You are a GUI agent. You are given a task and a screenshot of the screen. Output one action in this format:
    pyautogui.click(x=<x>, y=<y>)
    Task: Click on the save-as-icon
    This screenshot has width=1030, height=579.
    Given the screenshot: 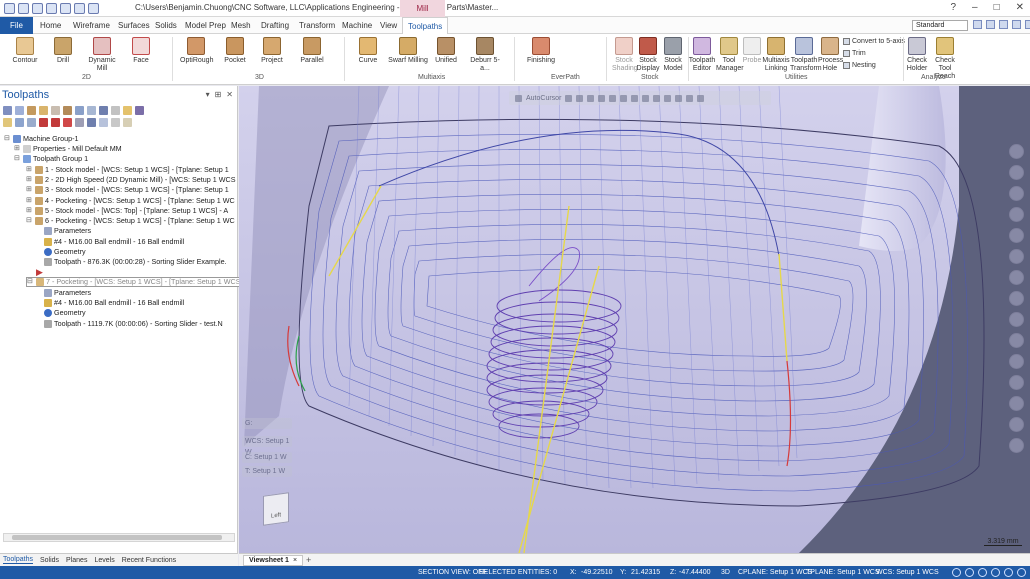 What is the action you would take?
    pyautogui.click(x=51, y=8)
    